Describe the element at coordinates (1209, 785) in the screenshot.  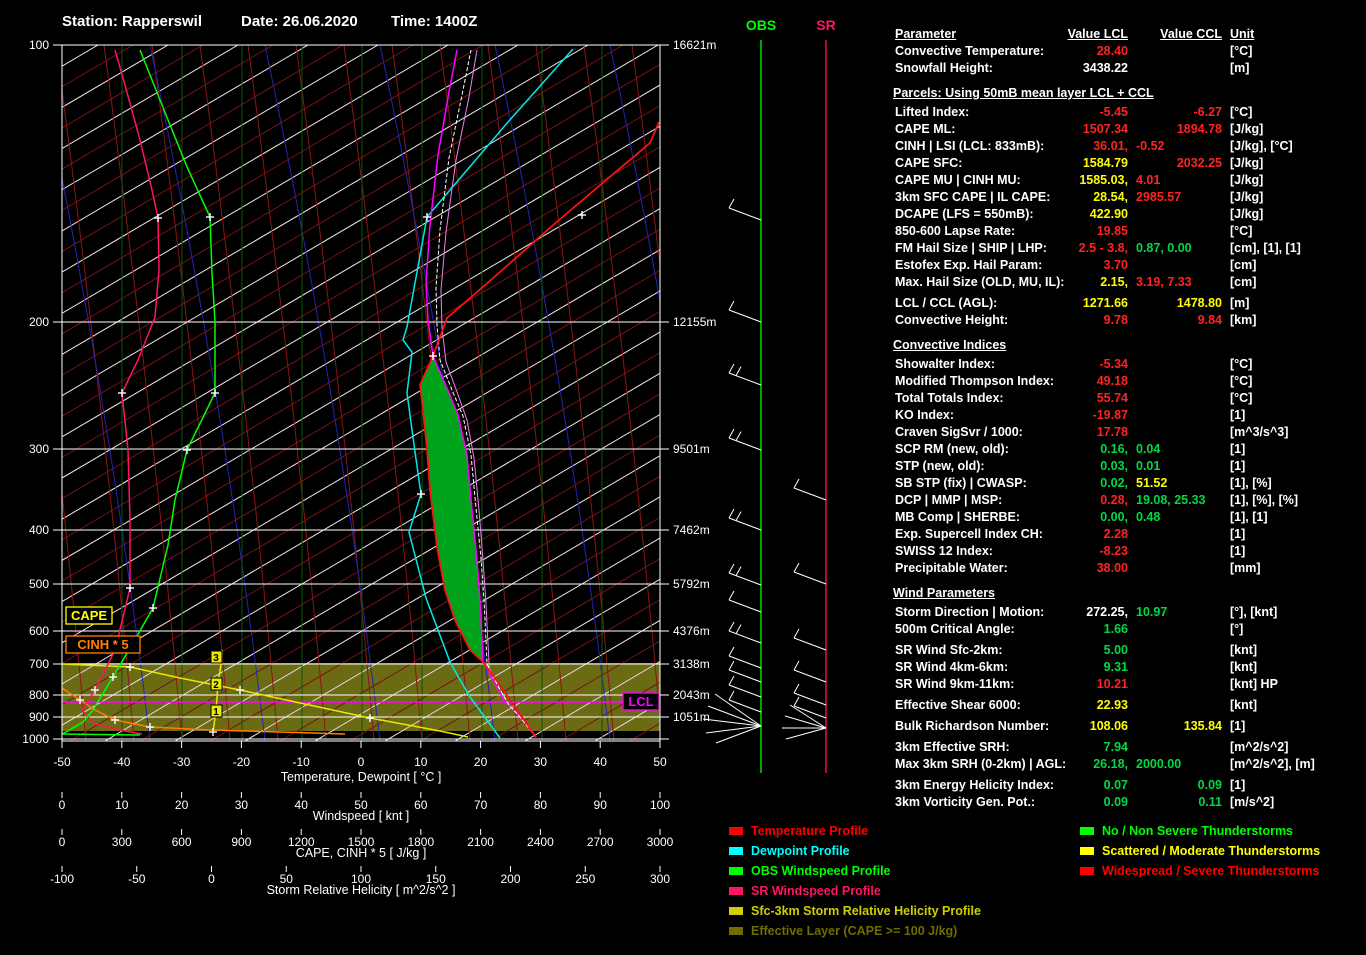
I see `param-value-ccl: 0.09` at that location.